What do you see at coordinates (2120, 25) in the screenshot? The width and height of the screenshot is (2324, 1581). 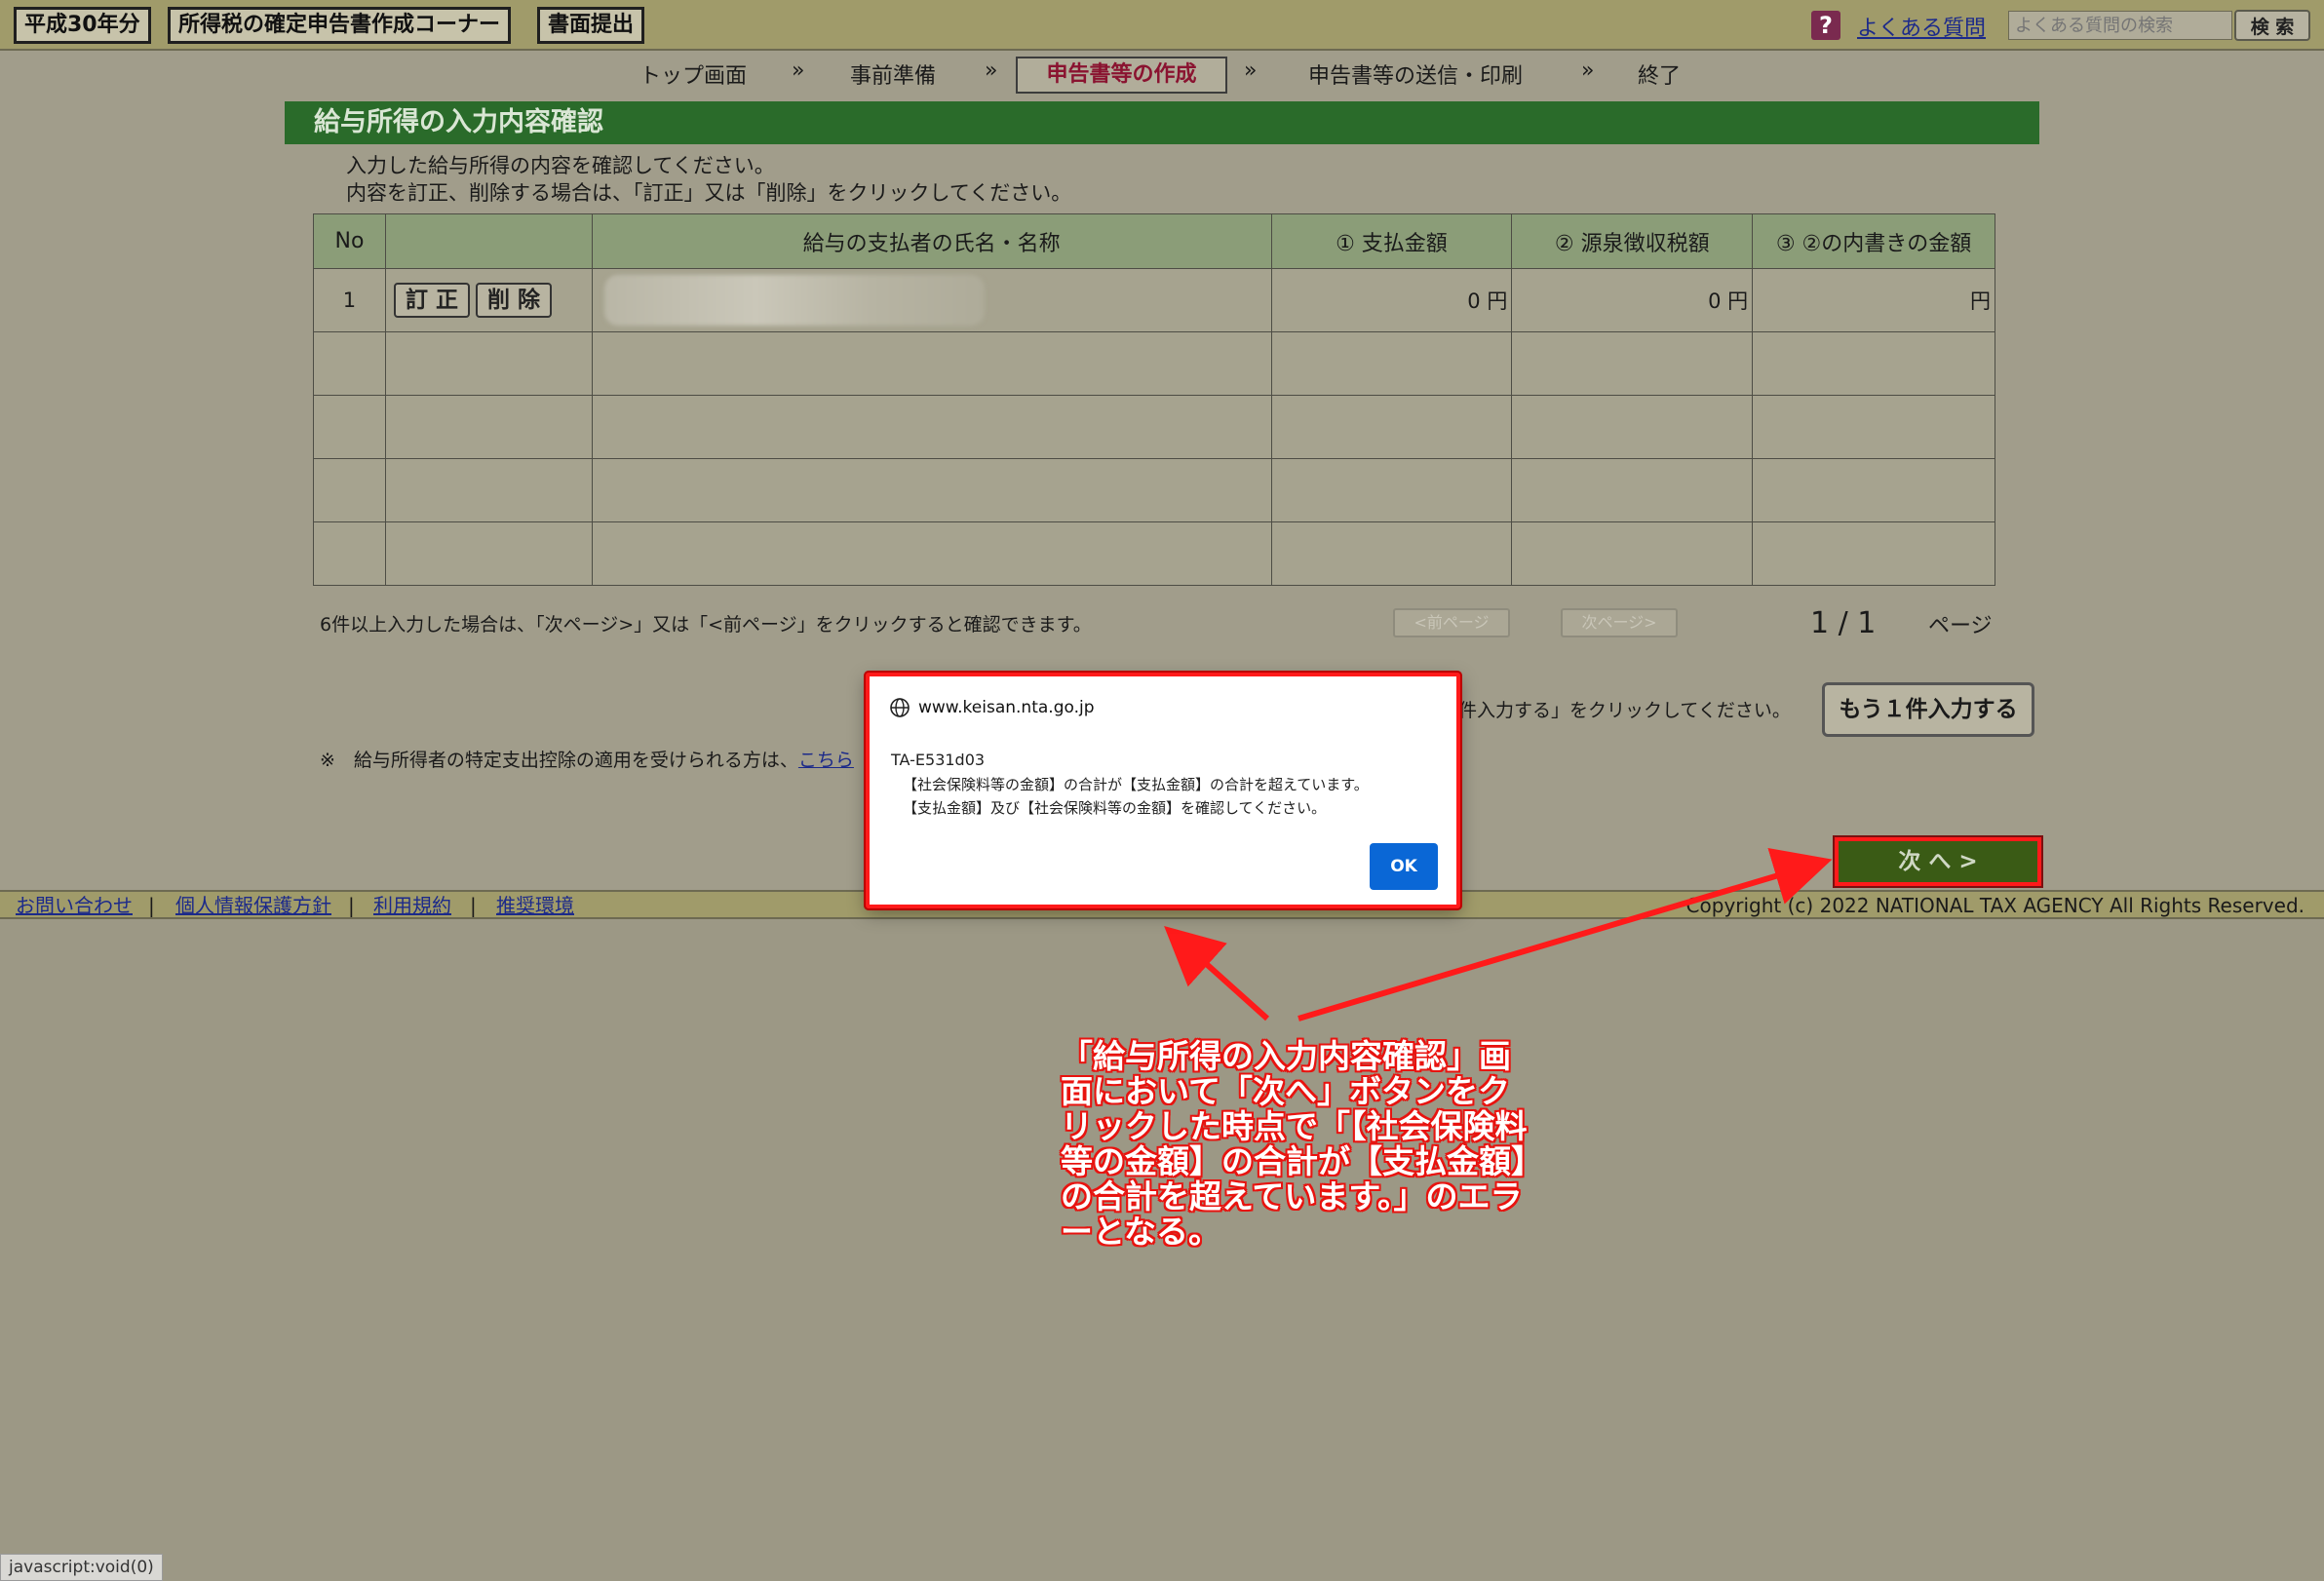 I see `faq-search-input` at bounding box center [2120, 25].